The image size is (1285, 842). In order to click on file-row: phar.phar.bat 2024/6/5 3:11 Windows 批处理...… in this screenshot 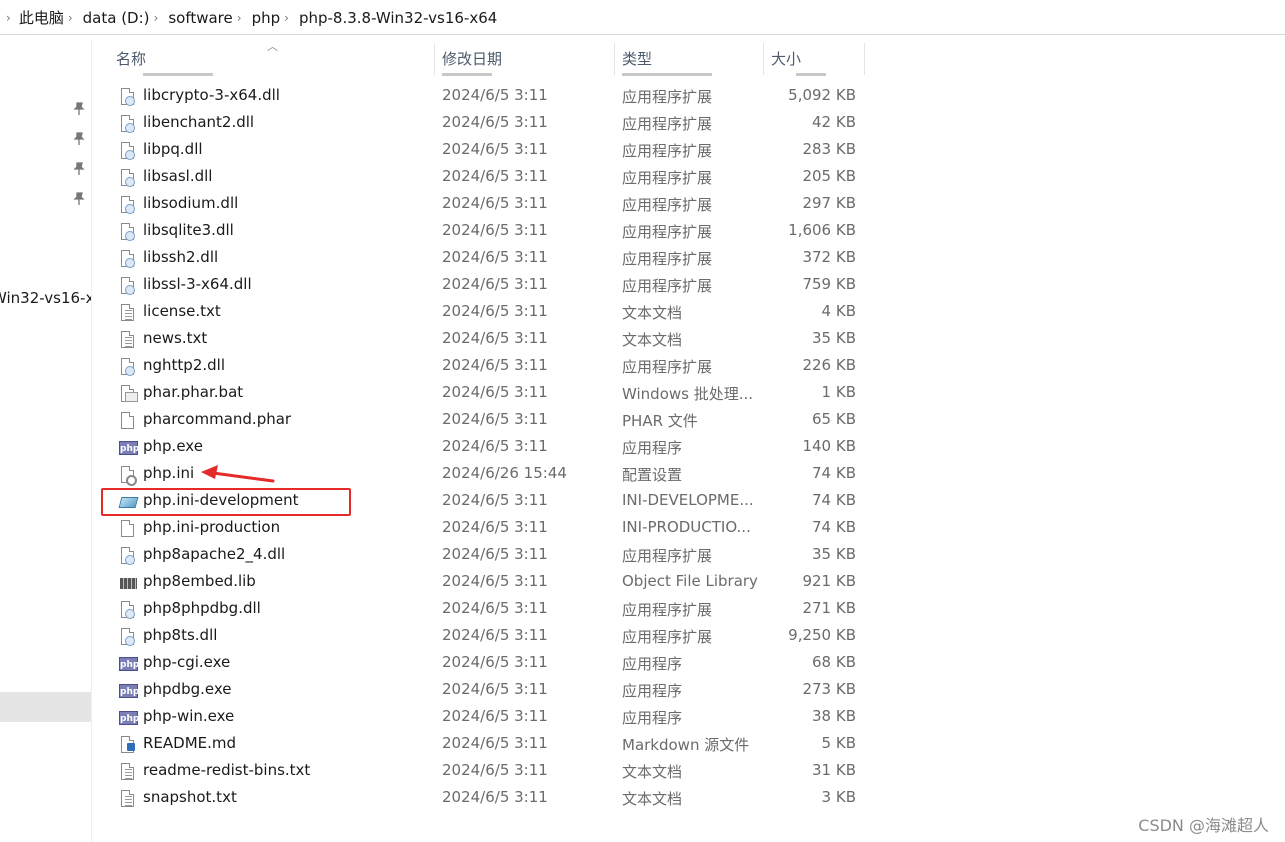, I will do `click(486, 393)`.